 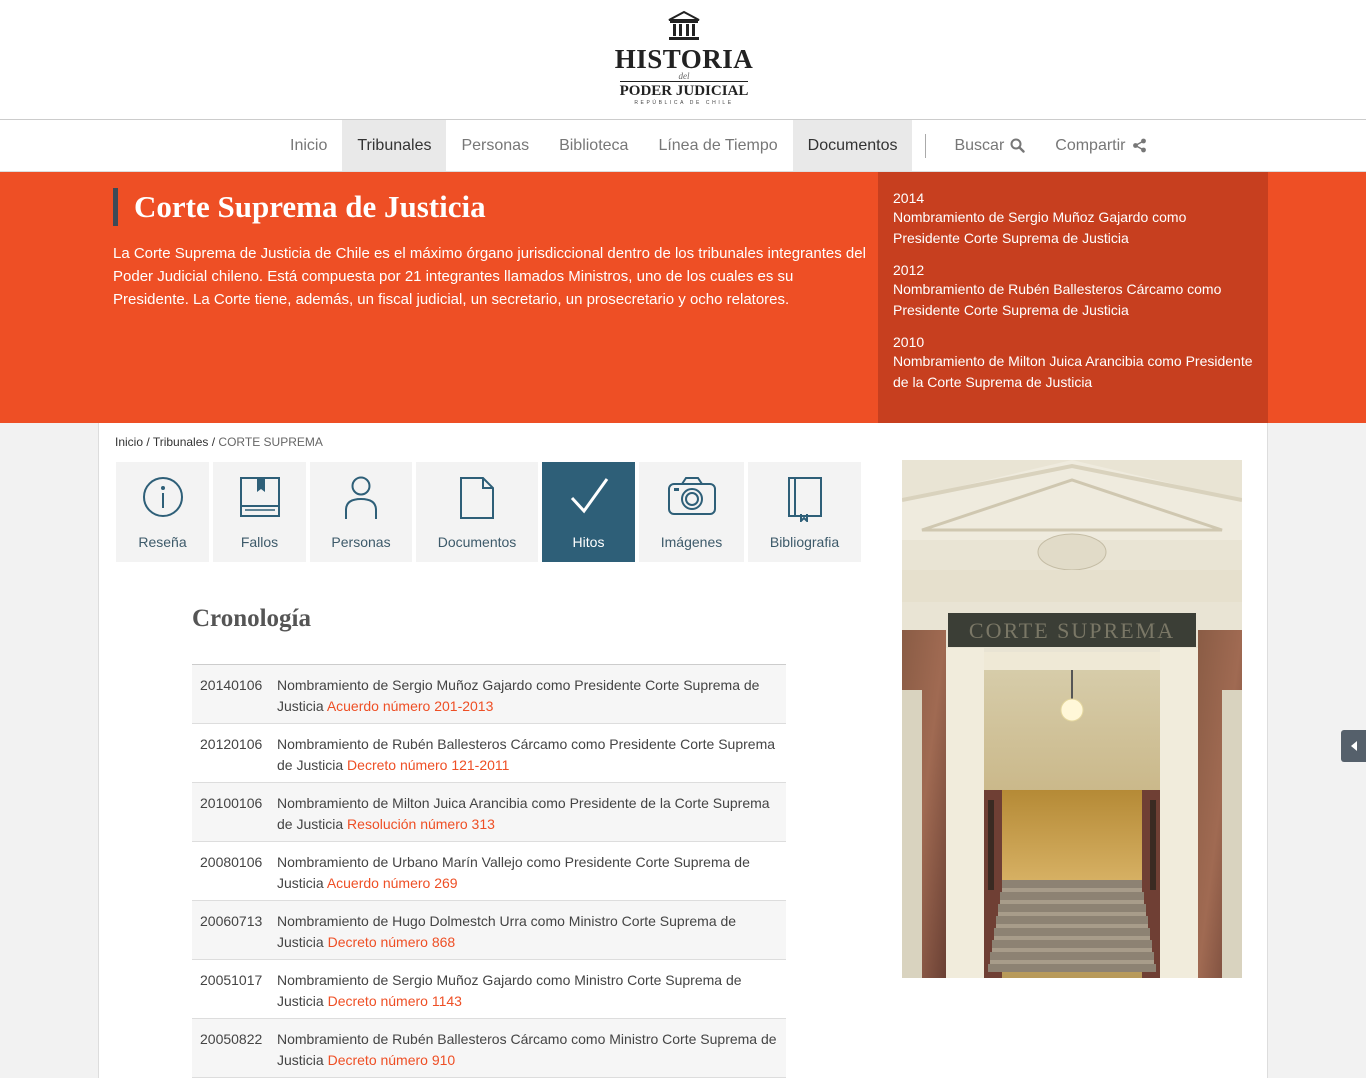 I want to click on checkmark-icon, so click(x=589, y=496).